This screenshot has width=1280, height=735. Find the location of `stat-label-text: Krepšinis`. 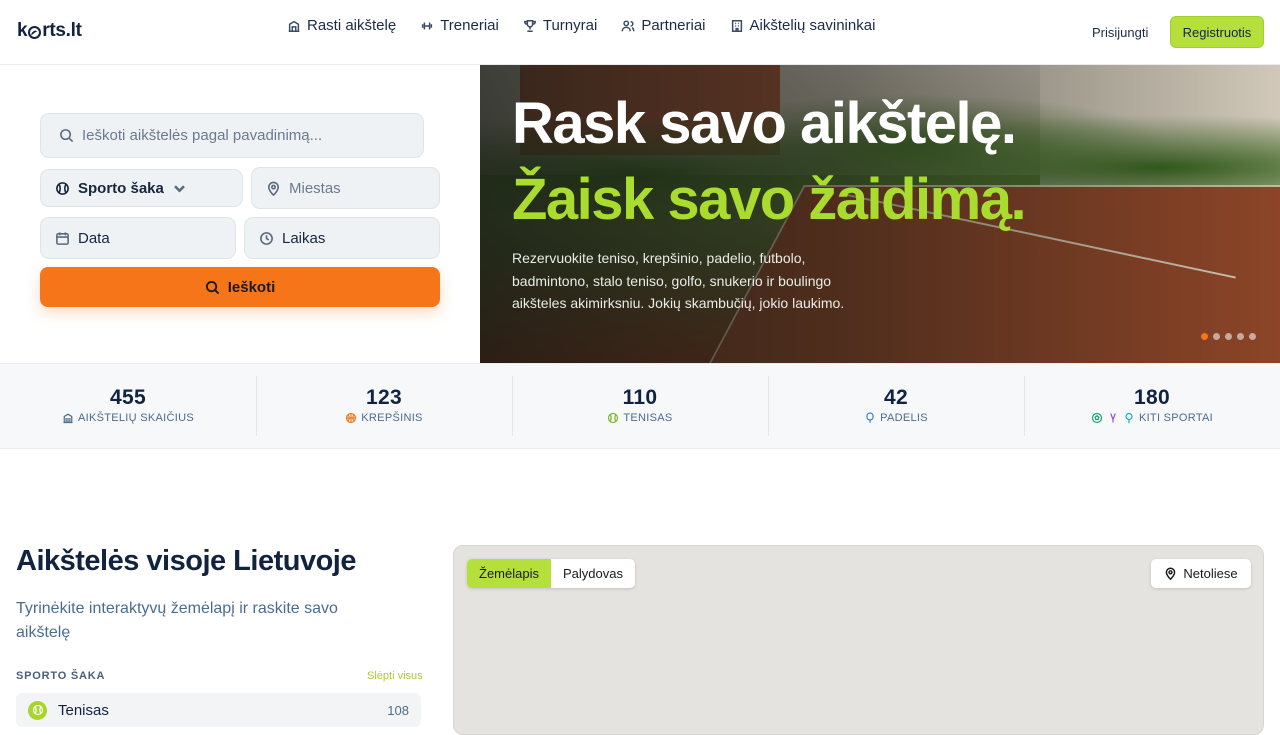

stat-label-text: Krepšinis is located at coordinates (392, 418).